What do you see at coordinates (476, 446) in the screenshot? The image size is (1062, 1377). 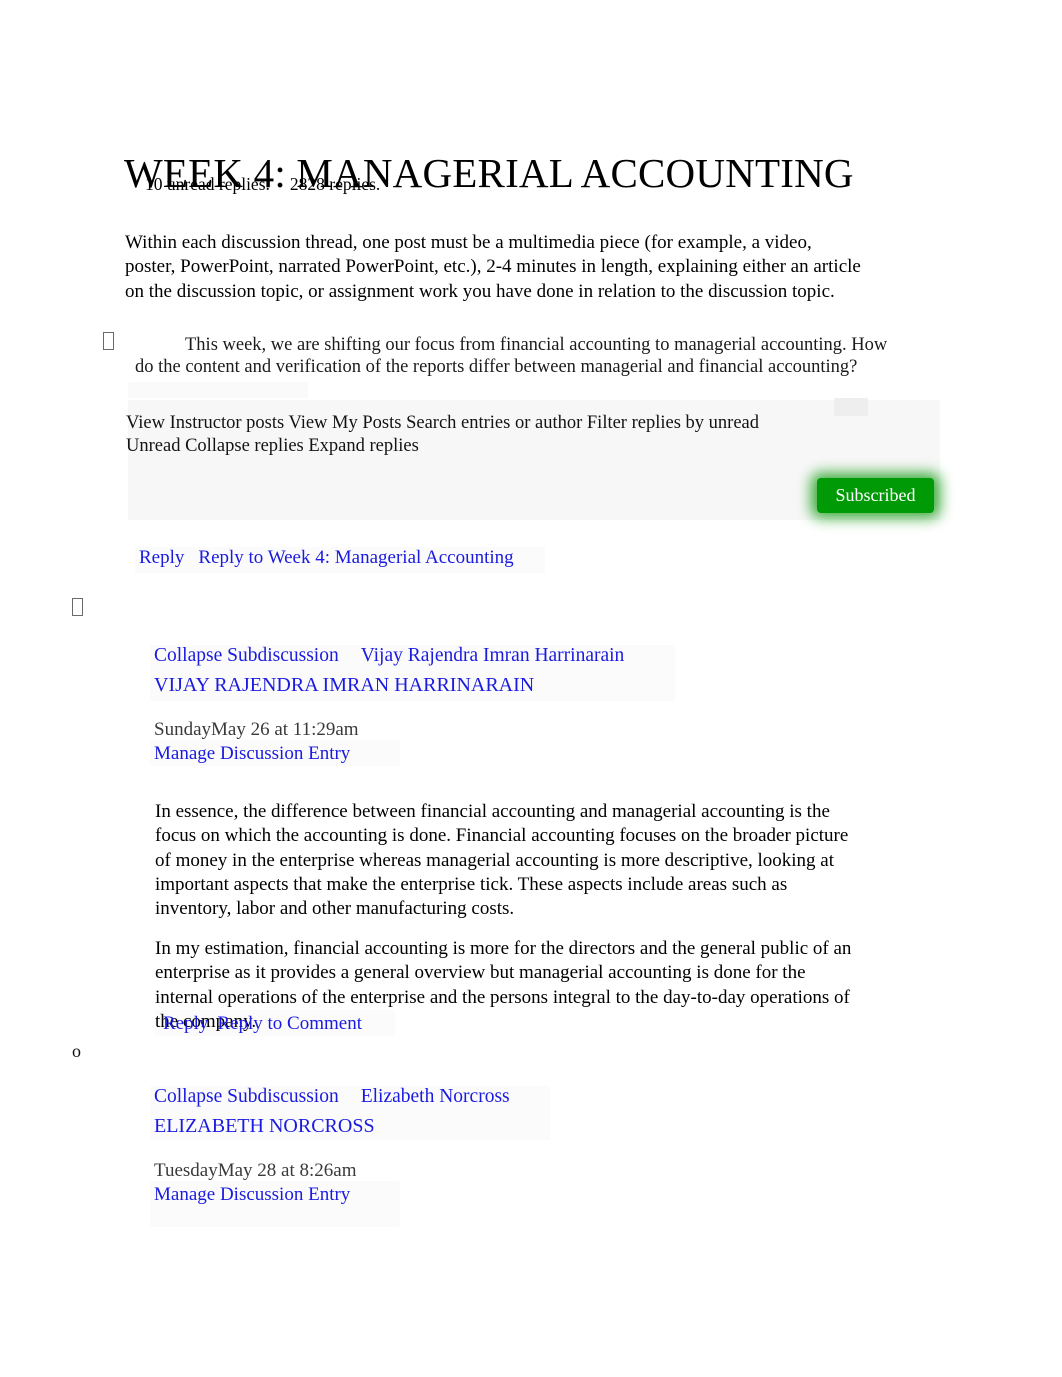 I see `toolbar-line-2: Unread Collapse replies Expand replies` at bounding box center [476, 446].